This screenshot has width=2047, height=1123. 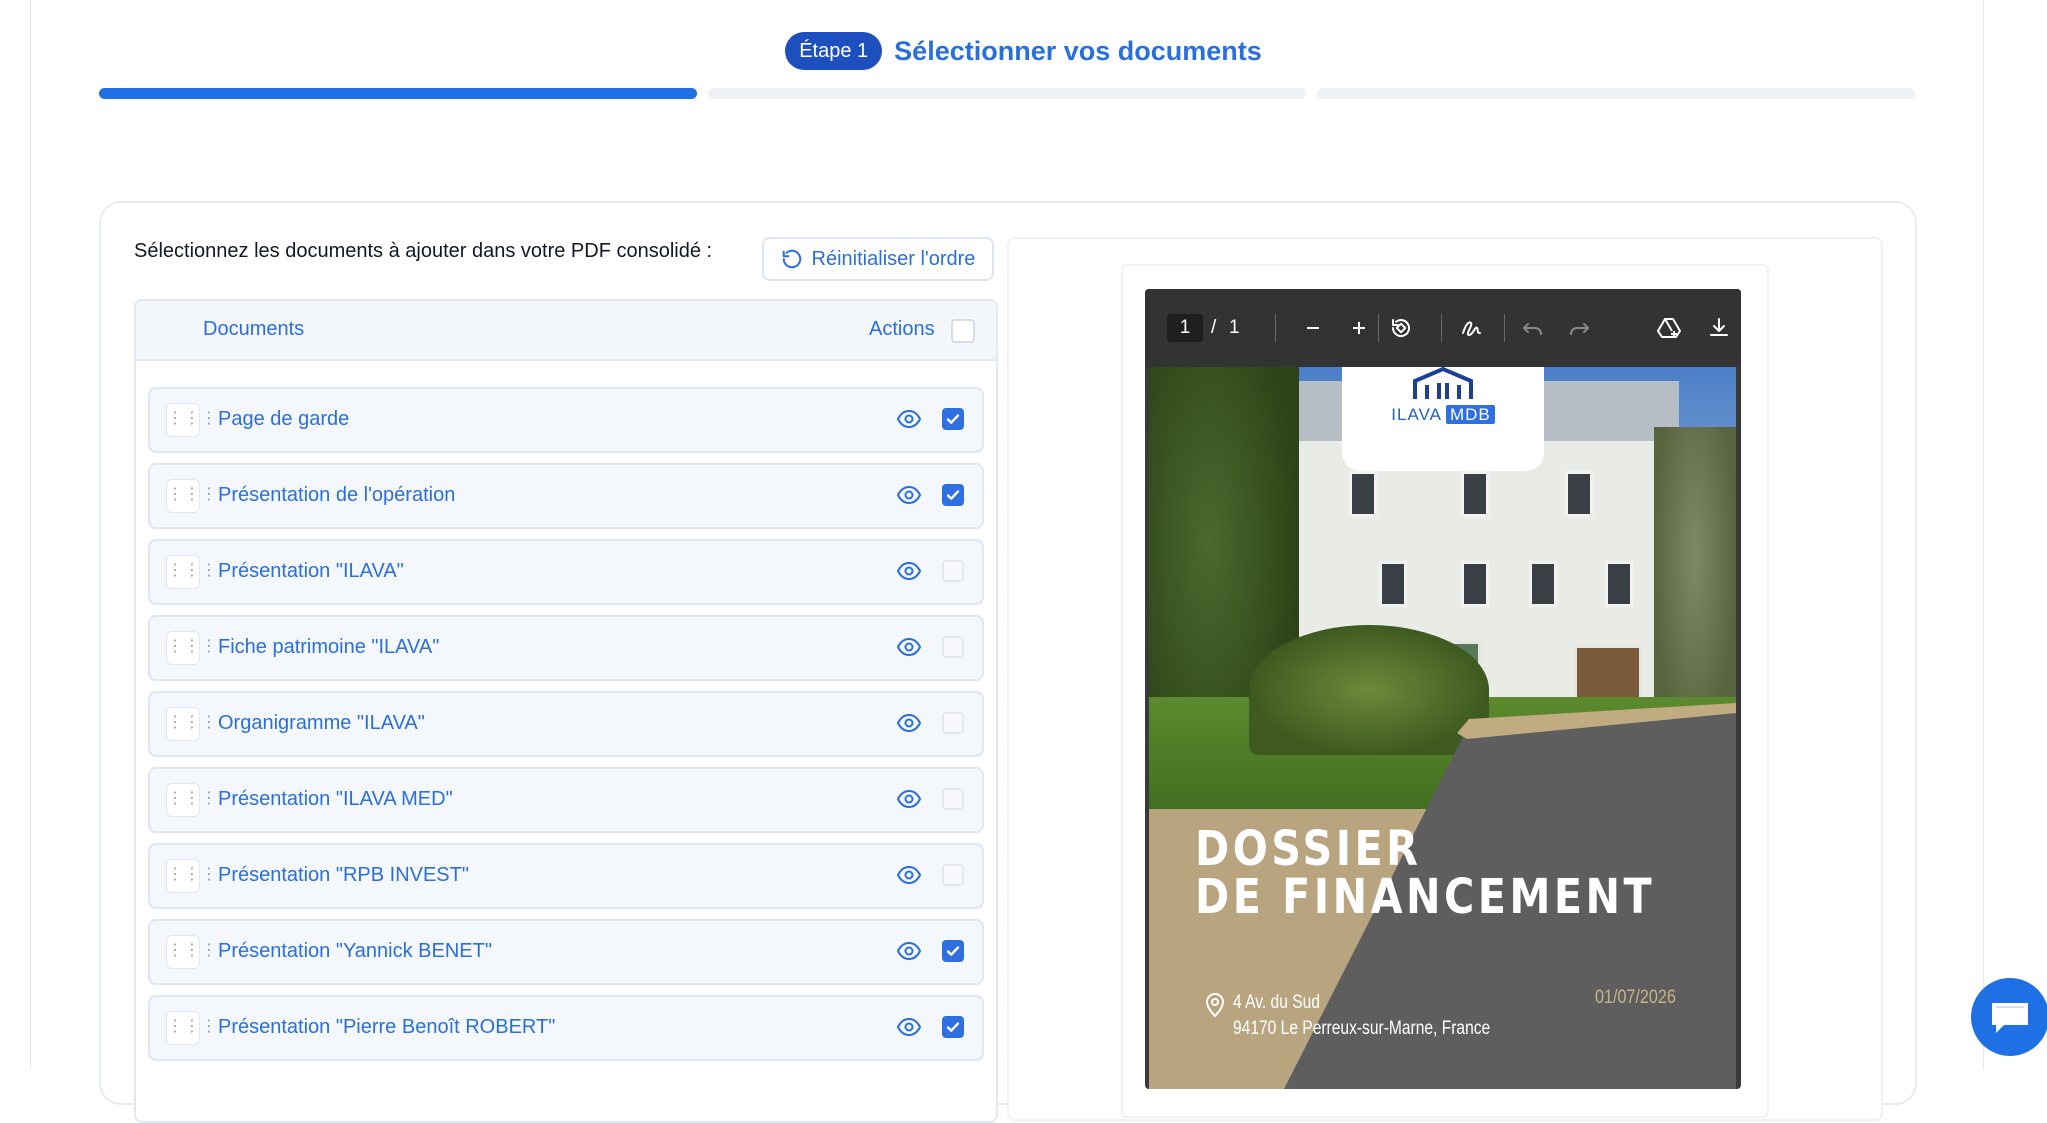 I want to click on document-label: Présentation "ILAVA", so click(x=311, y=571).